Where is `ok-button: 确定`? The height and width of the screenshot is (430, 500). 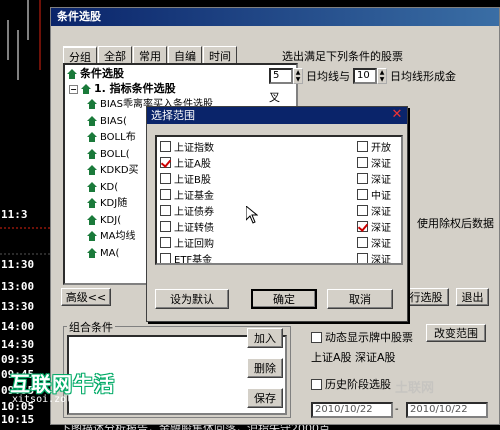 ok-button: 确定 is located at coordinates (284, 299).